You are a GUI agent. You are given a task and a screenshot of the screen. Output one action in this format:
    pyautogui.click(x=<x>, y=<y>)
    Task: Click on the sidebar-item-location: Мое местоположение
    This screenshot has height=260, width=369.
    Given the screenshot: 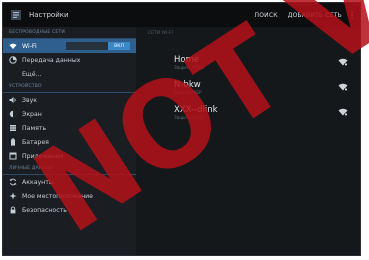 What is the action you would take?
    pyautogui.click(x=69, y=196)
    